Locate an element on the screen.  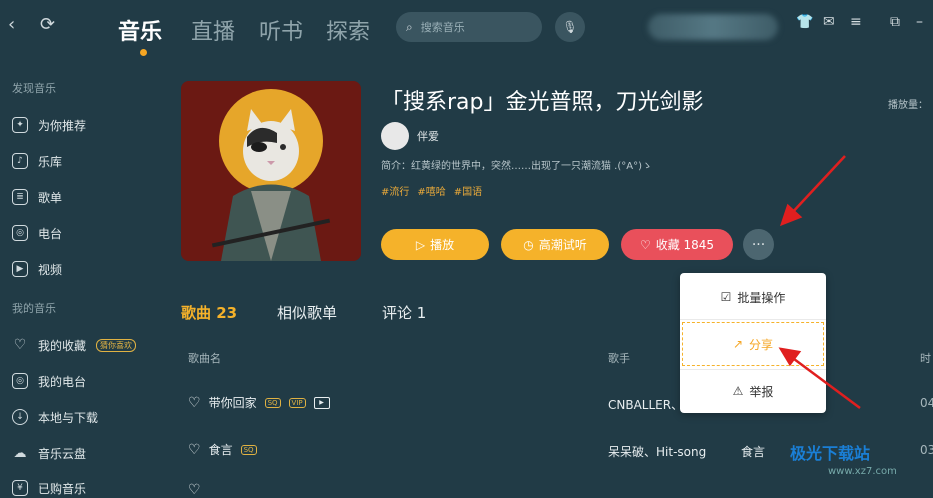
watermark-url: www.xz7.com is located at coordinates (862, 471).